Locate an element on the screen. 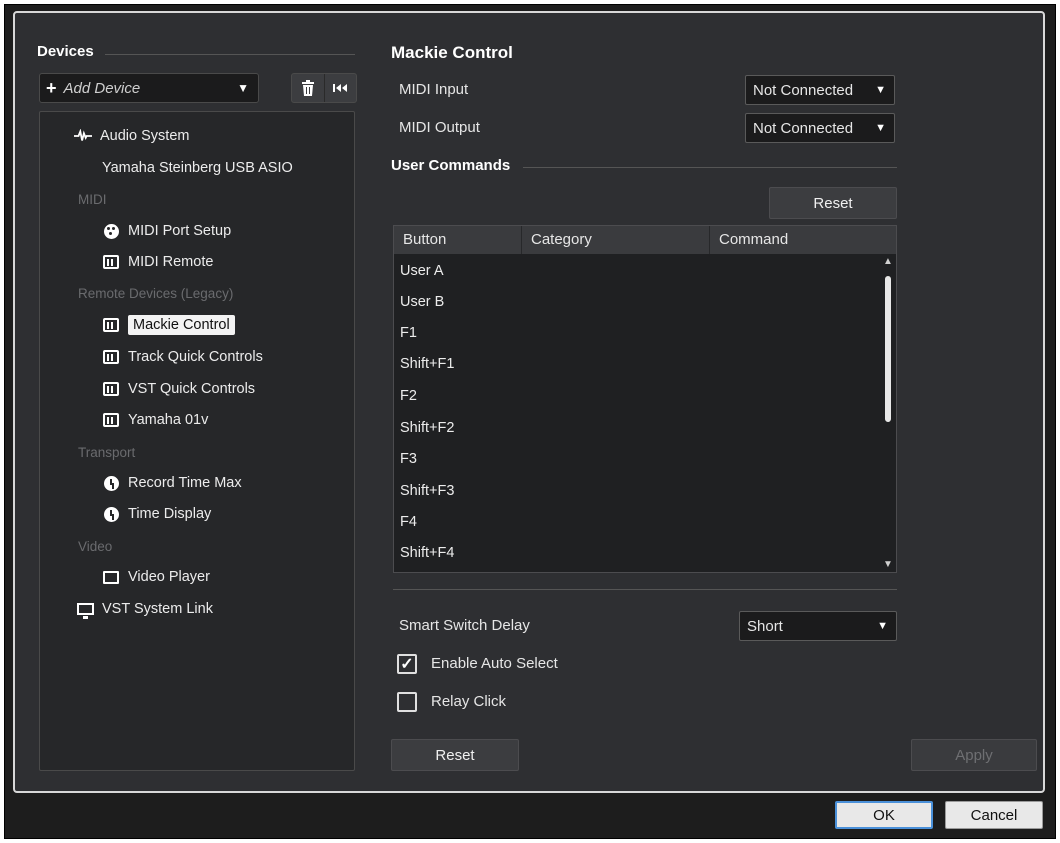 This screenshot has height=843, width=1060. tree-item-label: Yamaha Steinberg USB ASIO is located at coordinates (197, 168).